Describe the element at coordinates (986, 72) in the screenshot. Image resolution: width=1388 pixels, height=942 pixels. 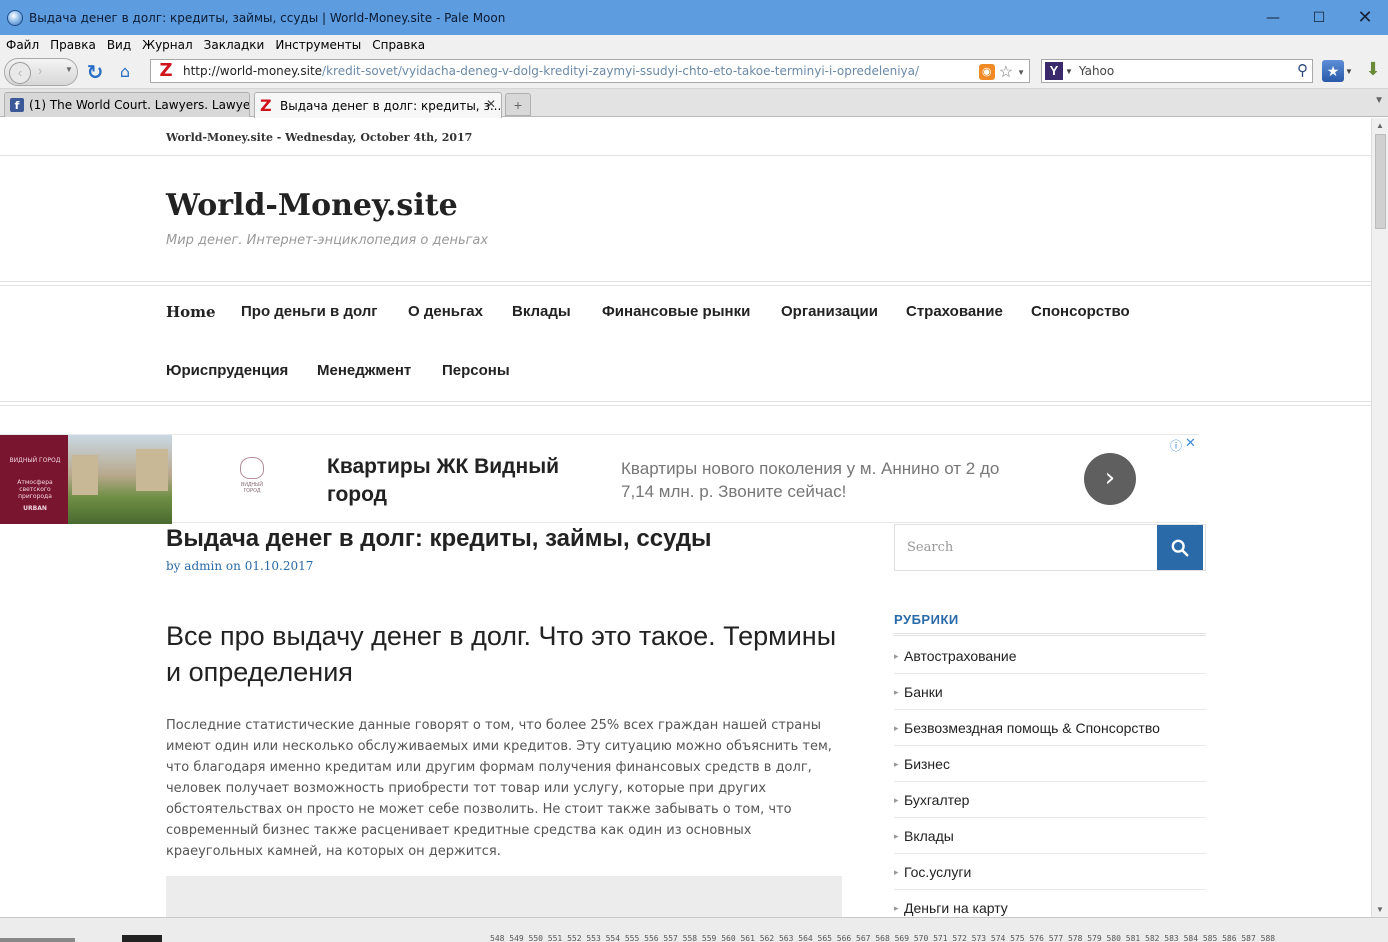
I see `rss-feed-icon: ◉` at that location.